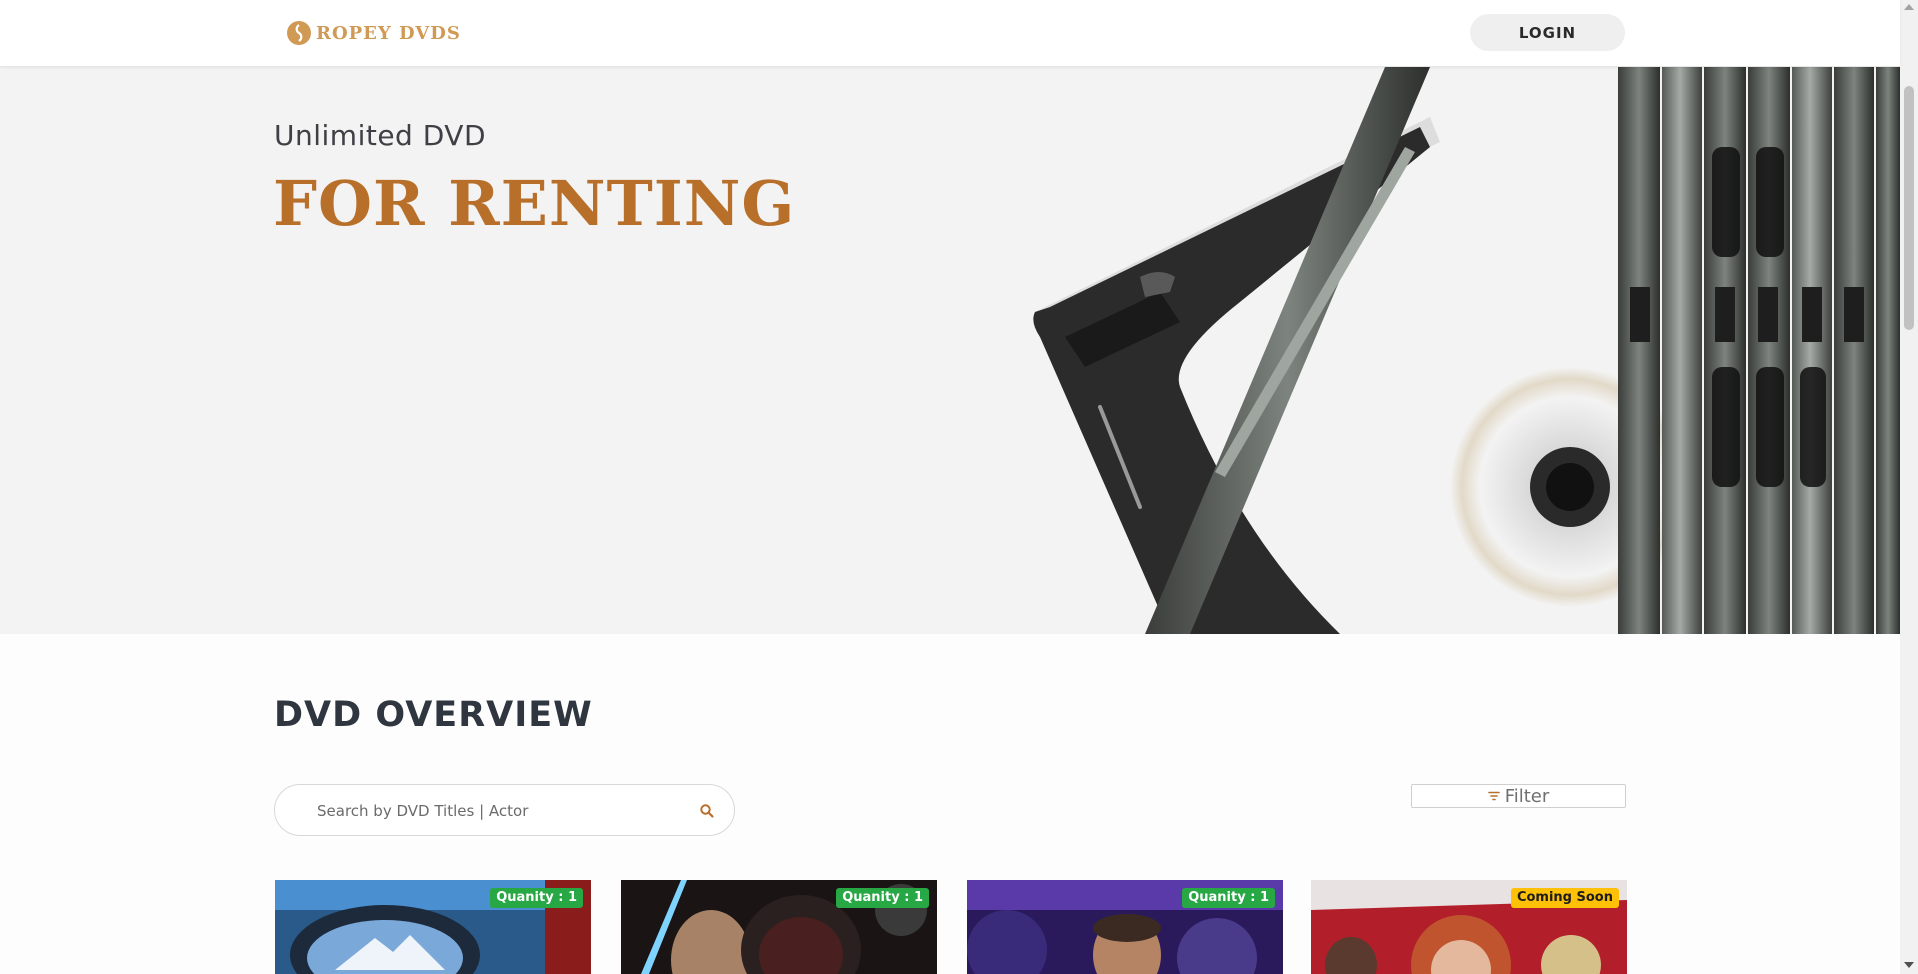 Image resolution: width=1918 pixels, height=974 pixels. I want to click on login-button: LOGIN, so click(1547, 32).